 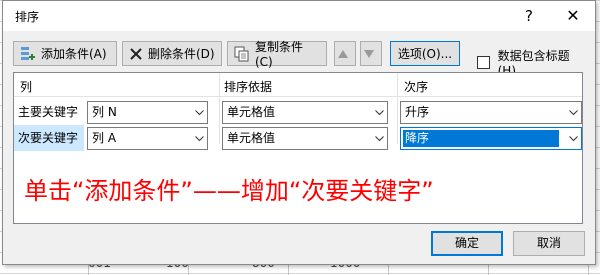 What do you see at coordinates (279, 54) in the screenshot?
I see `copy-condition-label: 复制条件(C)` at bounding box center [279, 54].